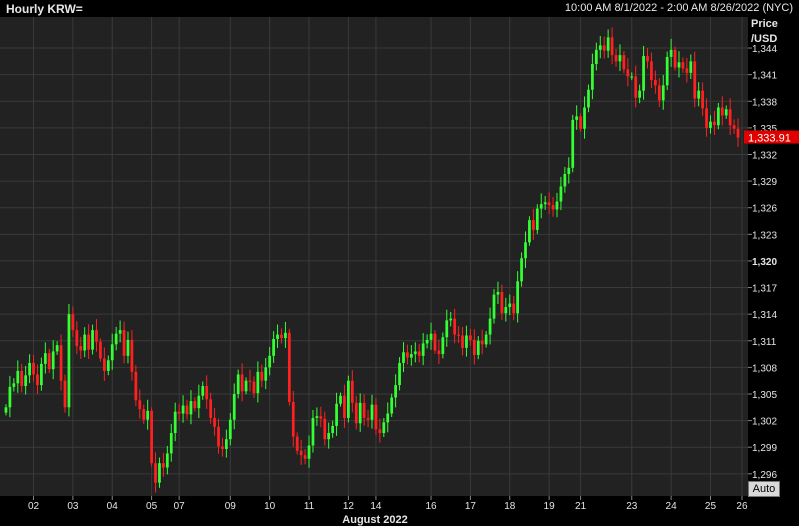  Describe the element at coordinates (711, 506) in the screenshot. I see `x-tick-label: 25` at that location.